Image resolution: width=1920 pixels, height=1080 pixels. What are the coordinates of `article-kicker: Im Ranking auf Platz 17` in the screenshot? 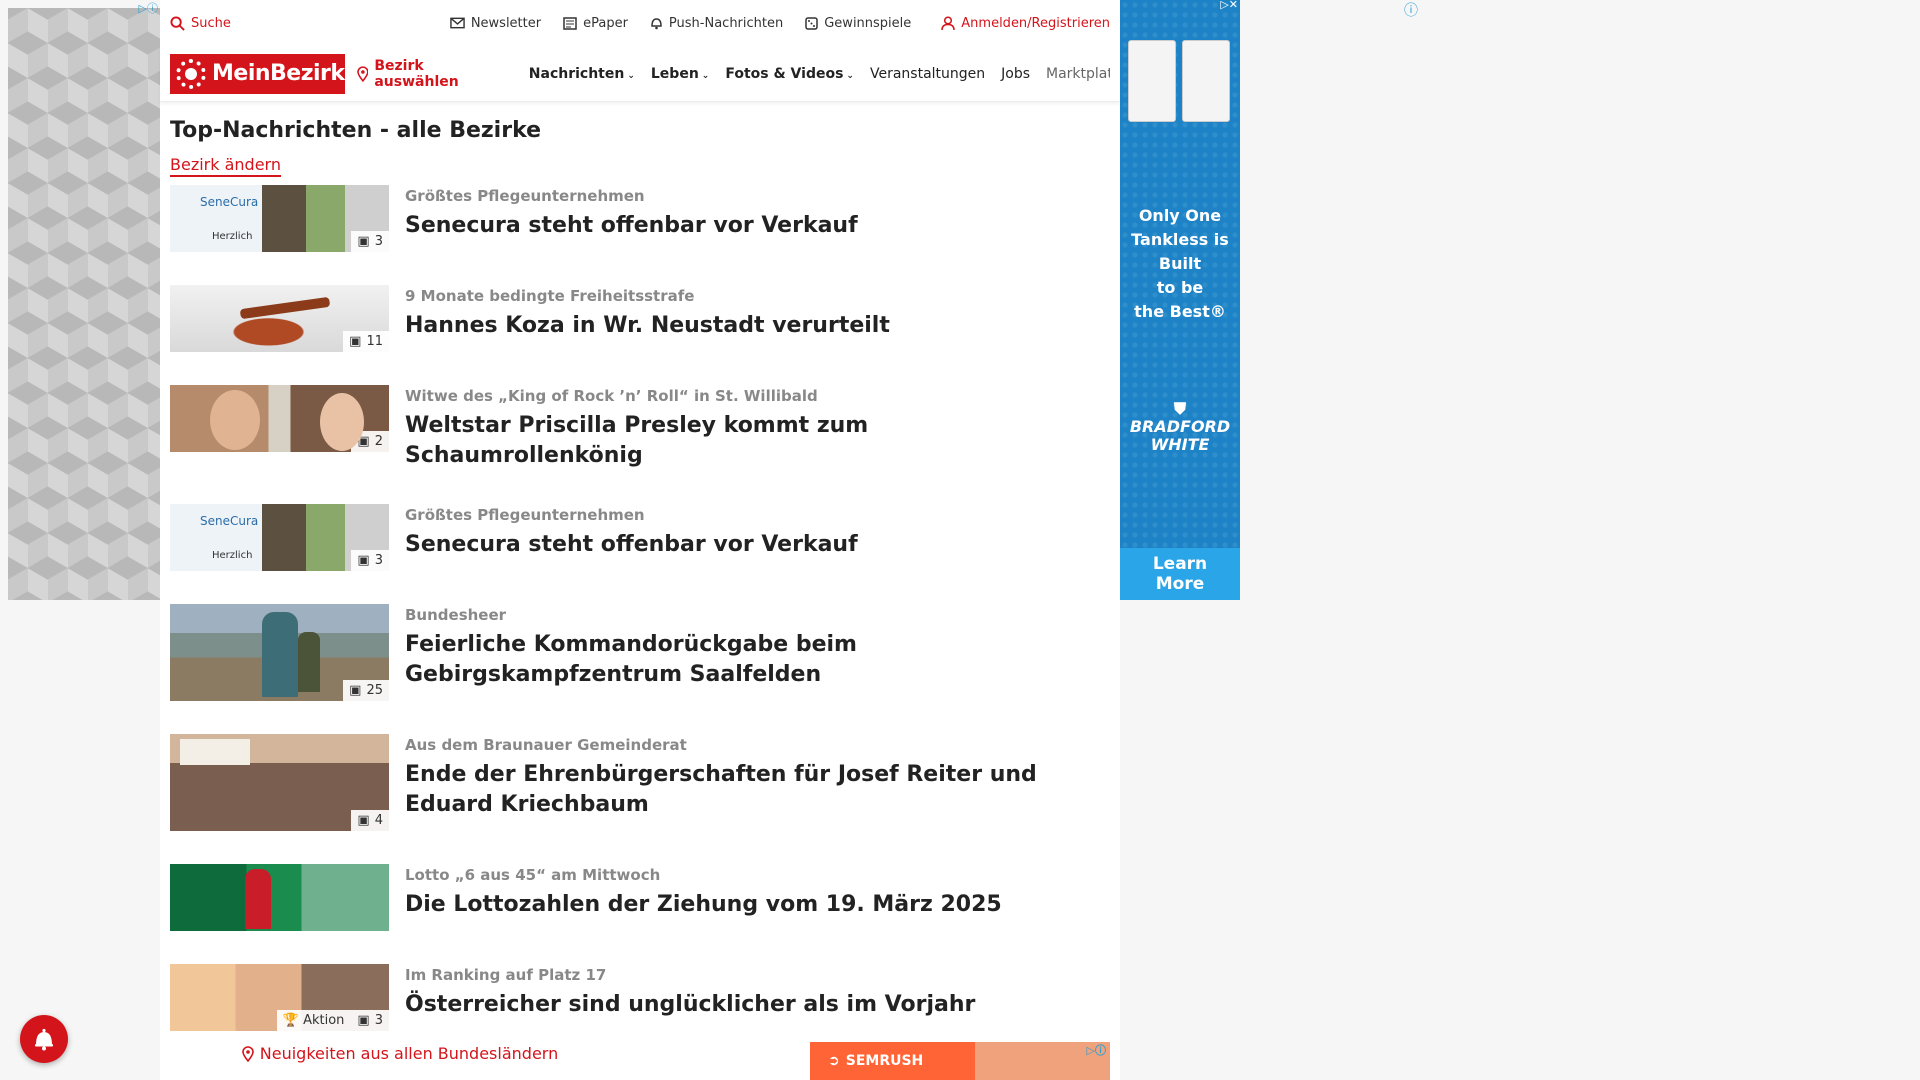 It's located at (506, 975).